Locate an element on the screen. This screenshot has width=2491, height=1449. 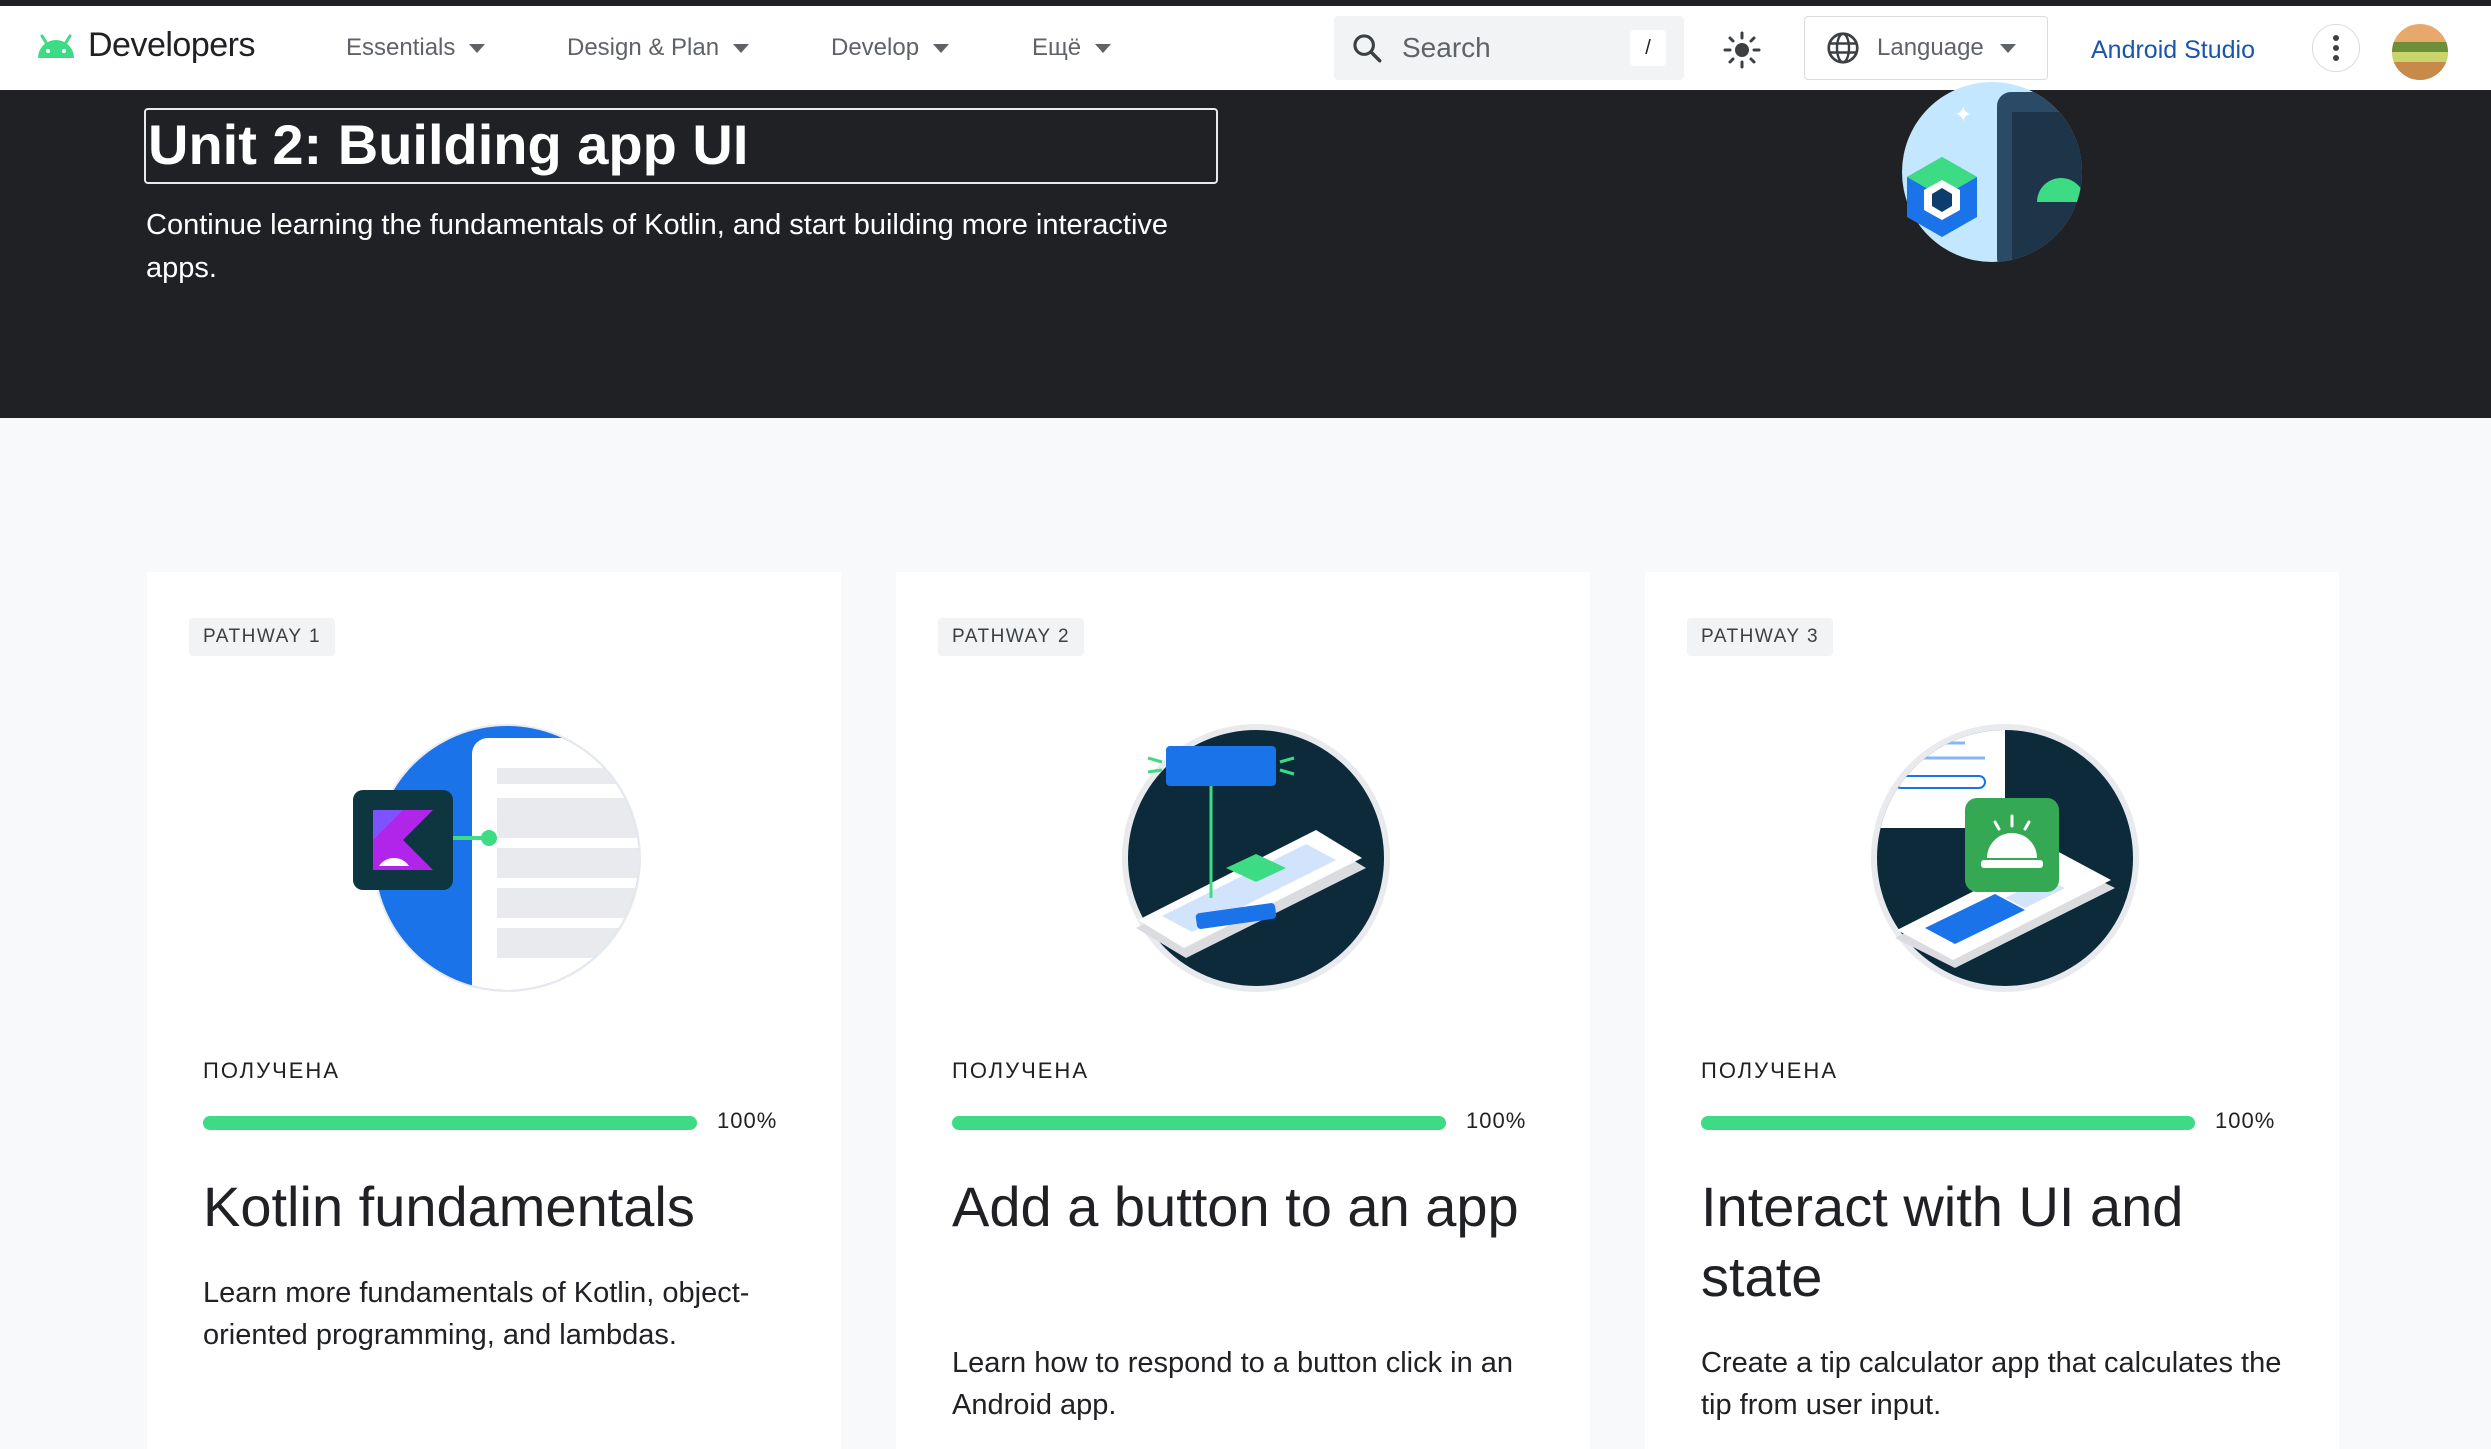
user-avatar is located at coordinates (2420, 52).